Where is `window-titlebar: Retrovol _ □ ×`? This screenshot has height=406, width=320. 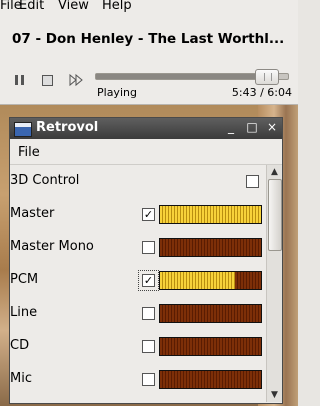
window-titlebar: Retrovol _ □ × is located at coordinates (146, 128).